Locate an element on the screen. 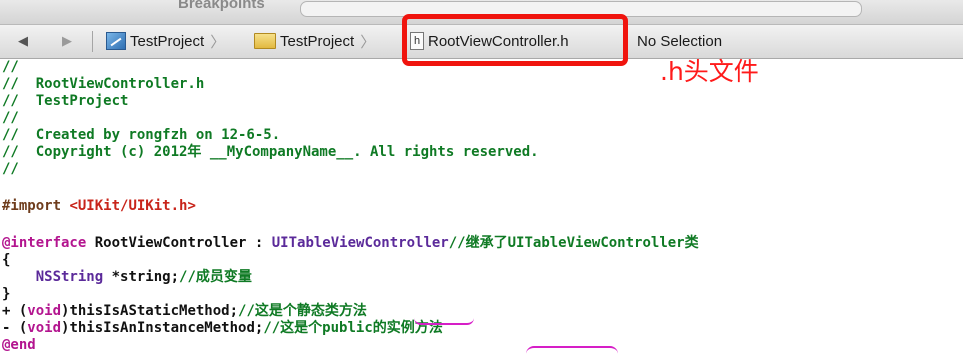  code-line-brace-close: } is located at coordinates (6, 294).